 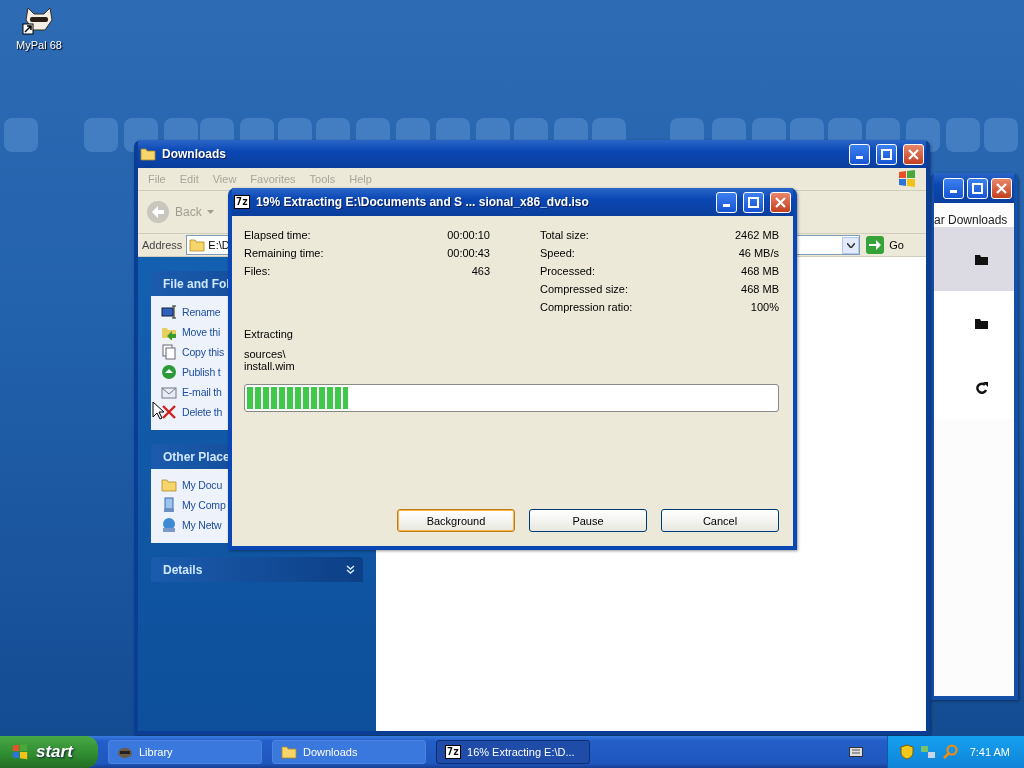 What do you see at coordinates (468, 235) in the screenshot?
I see `stat-value: 00:00:10` at bounding box center [468, 235].